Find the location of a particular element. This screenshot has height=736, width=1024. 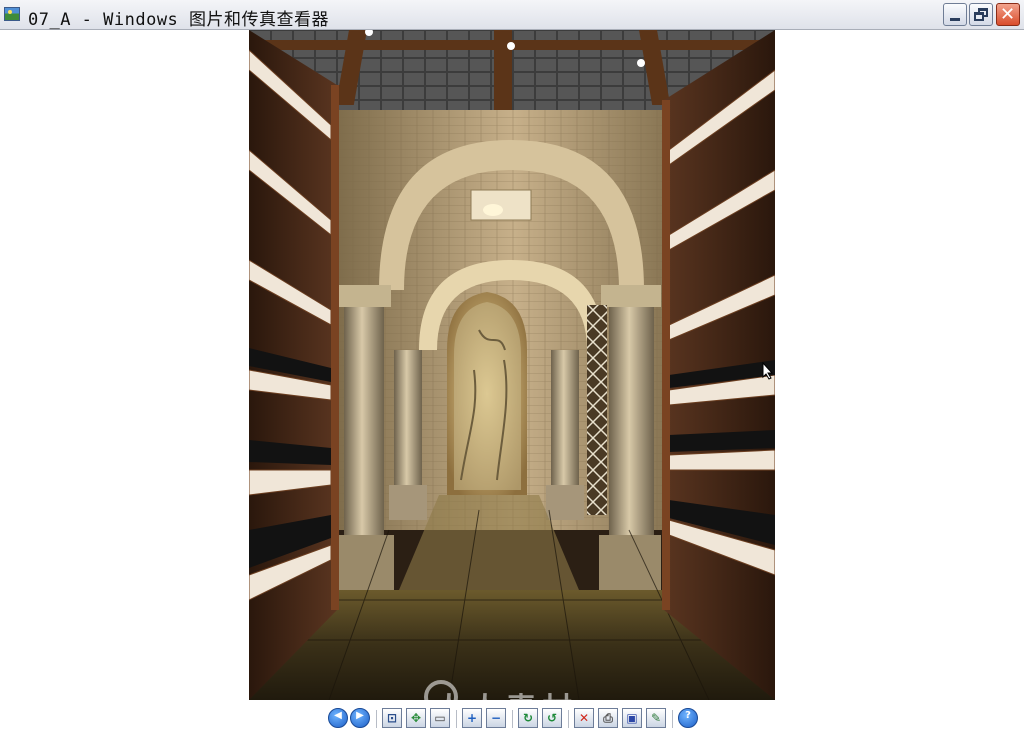

rotate-clockwise-icon: ↻ is located at coordinates (528, 718).